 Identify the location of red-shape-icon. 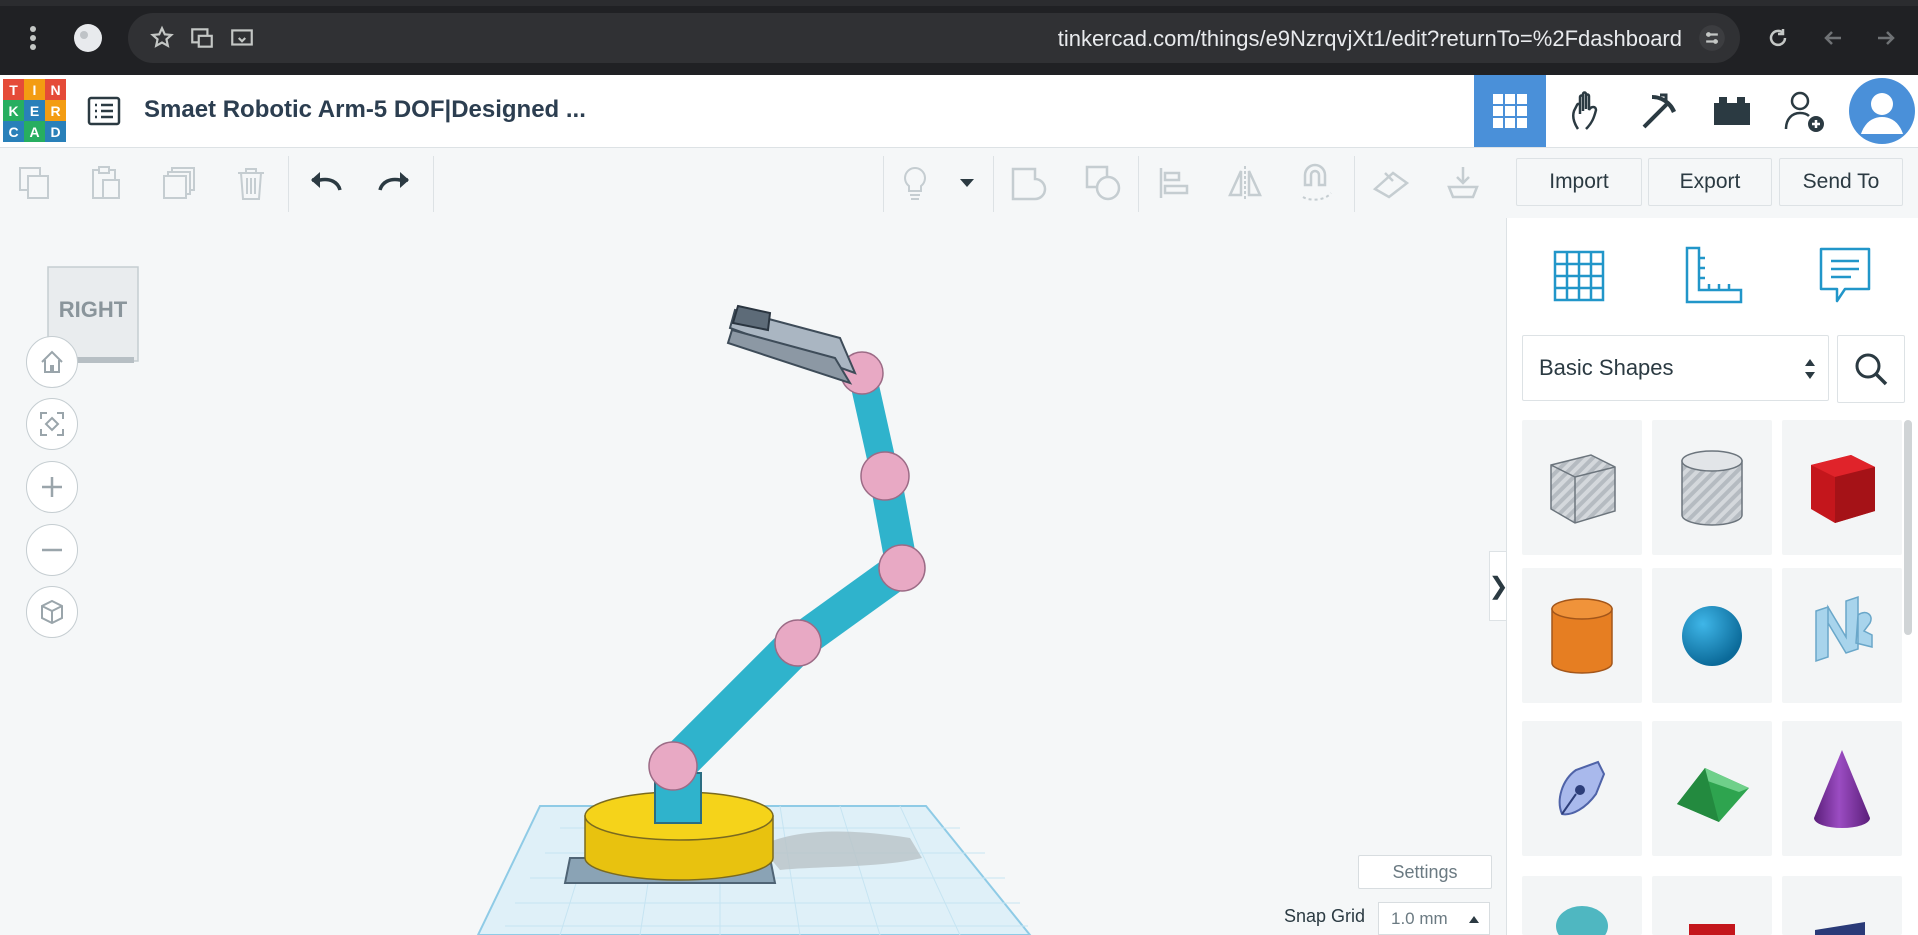
(1712, 929).